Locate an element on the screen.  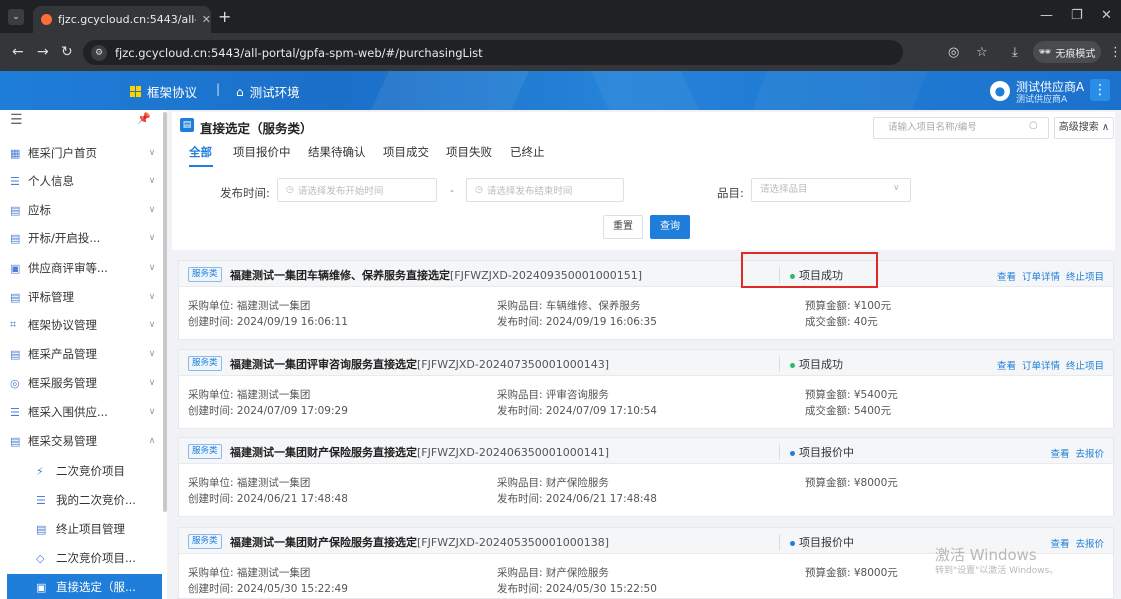
tab-terminated: 已终止 is located at coordinates (527, 152).